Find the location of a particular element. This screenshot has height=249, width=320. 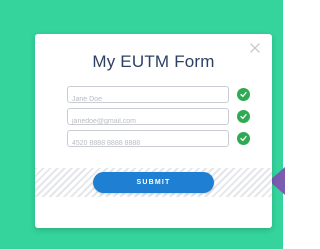

card-number-field is located at coordinates (147, 143).